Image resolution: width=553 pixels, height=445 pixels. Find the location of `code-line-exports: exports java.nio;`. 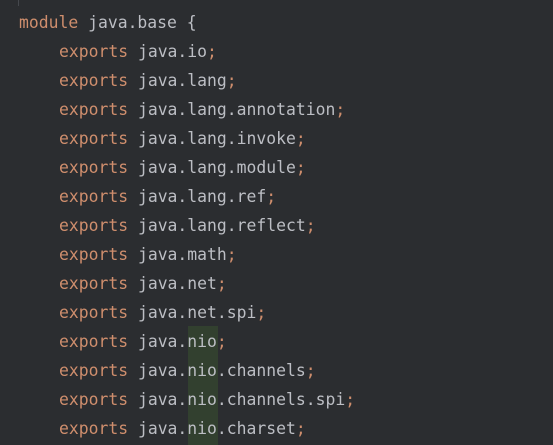

code-line-exports: exports java.nio; is located at coordinates (123, 341).